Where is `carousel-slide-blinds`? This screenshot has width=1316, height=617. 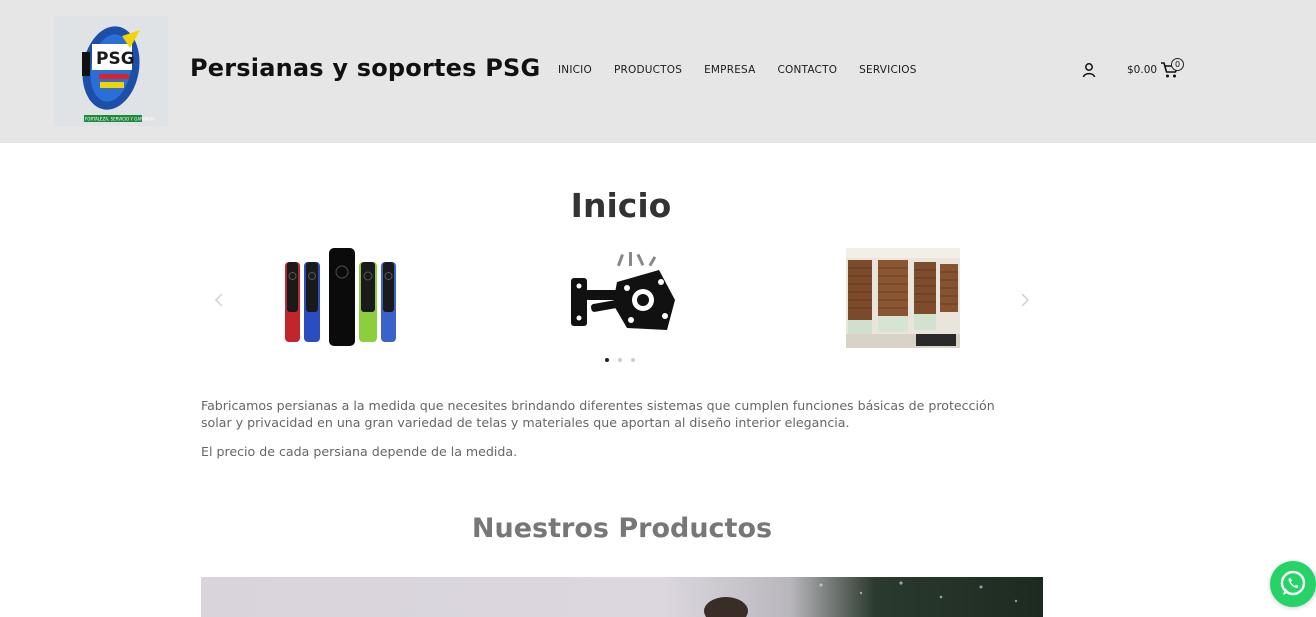 carousel-slide-blinds is located at coordinates (903, 298).